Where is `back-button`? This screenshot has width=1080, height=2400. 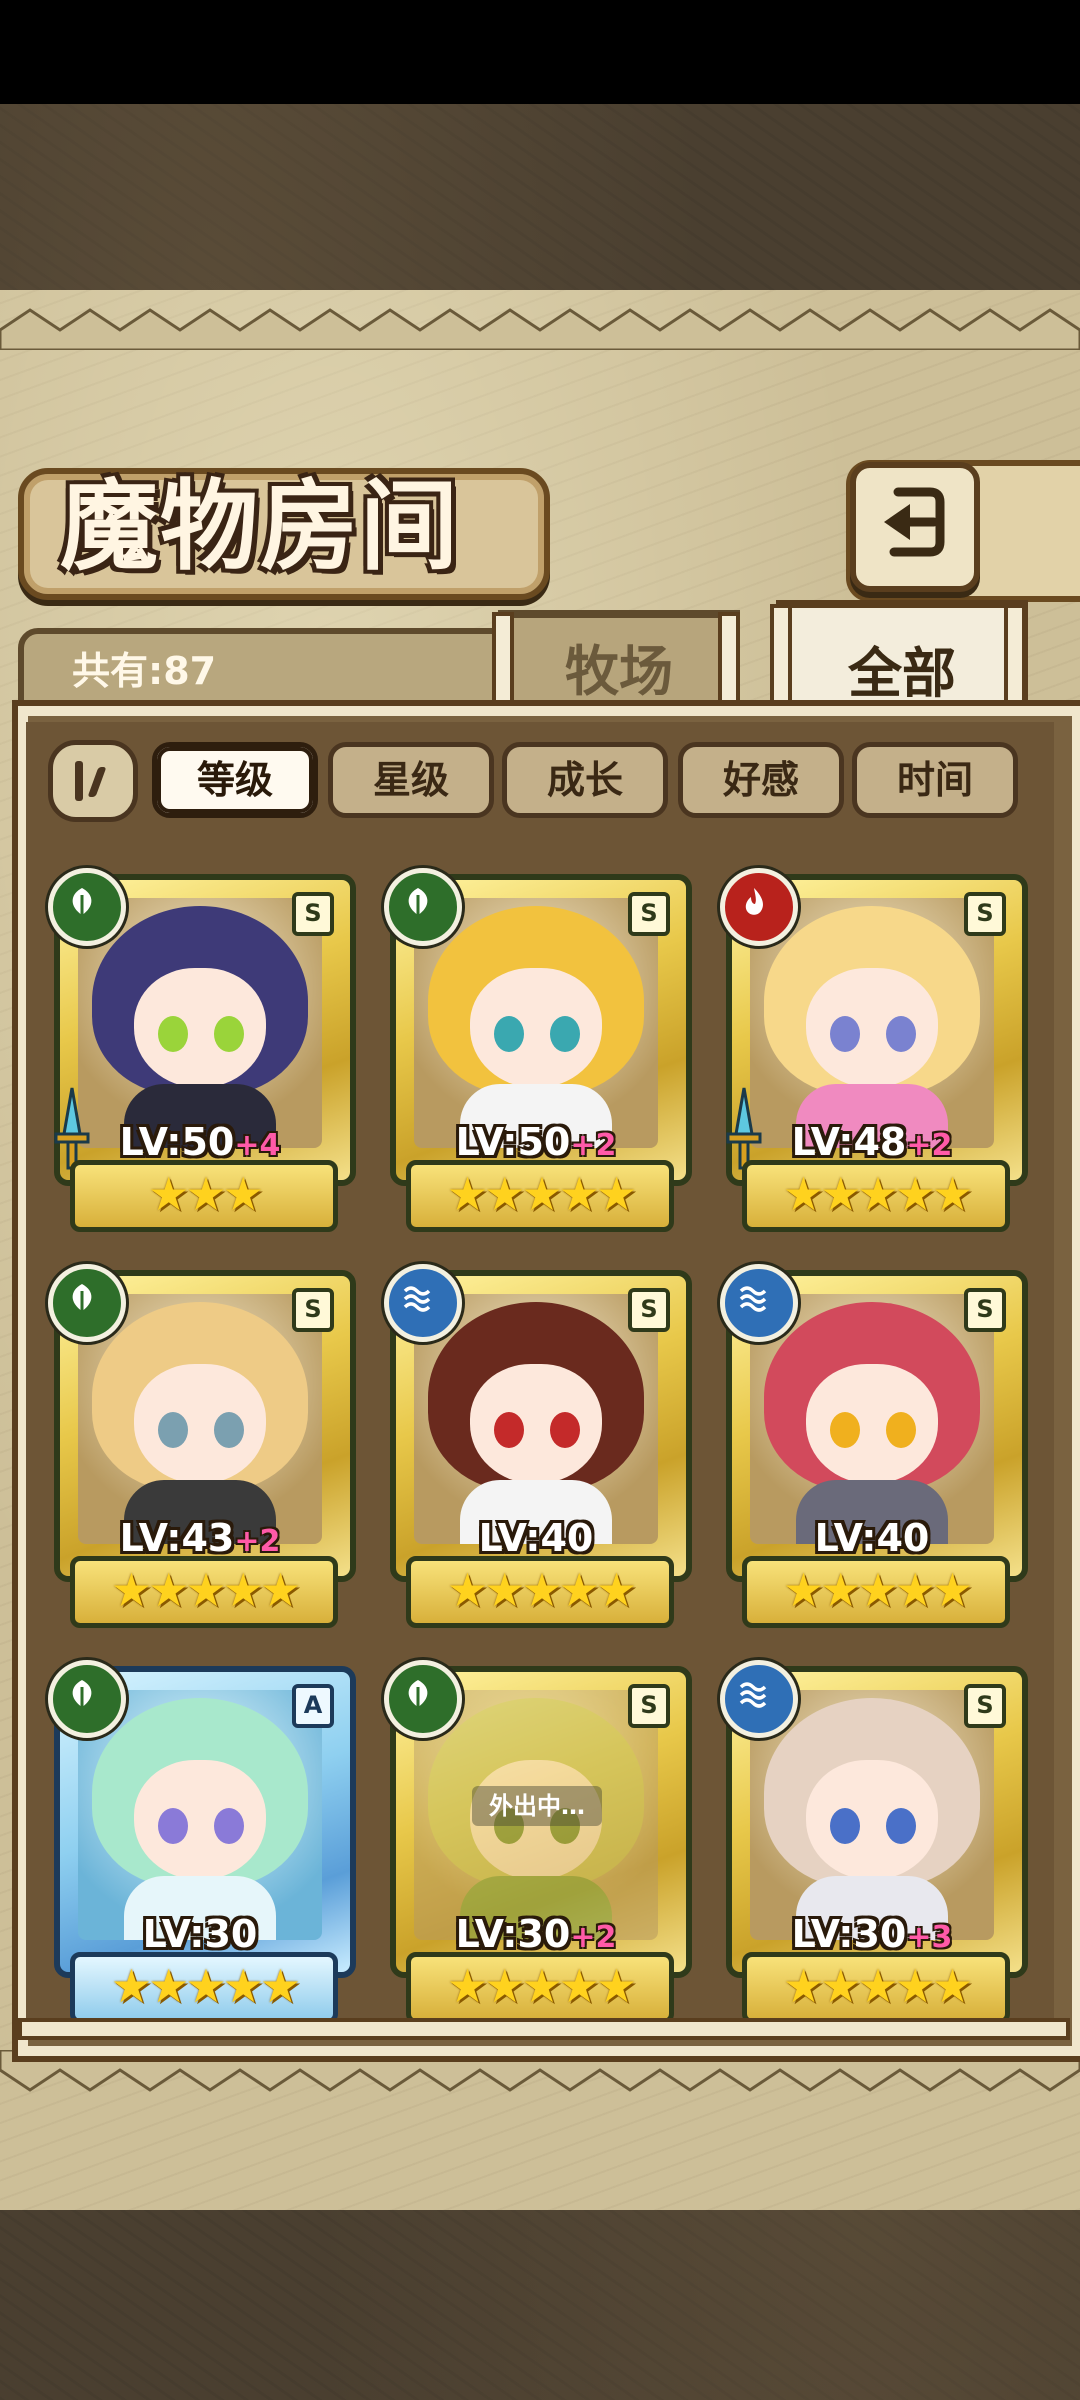 back-button is located at coordinates (915, 527).